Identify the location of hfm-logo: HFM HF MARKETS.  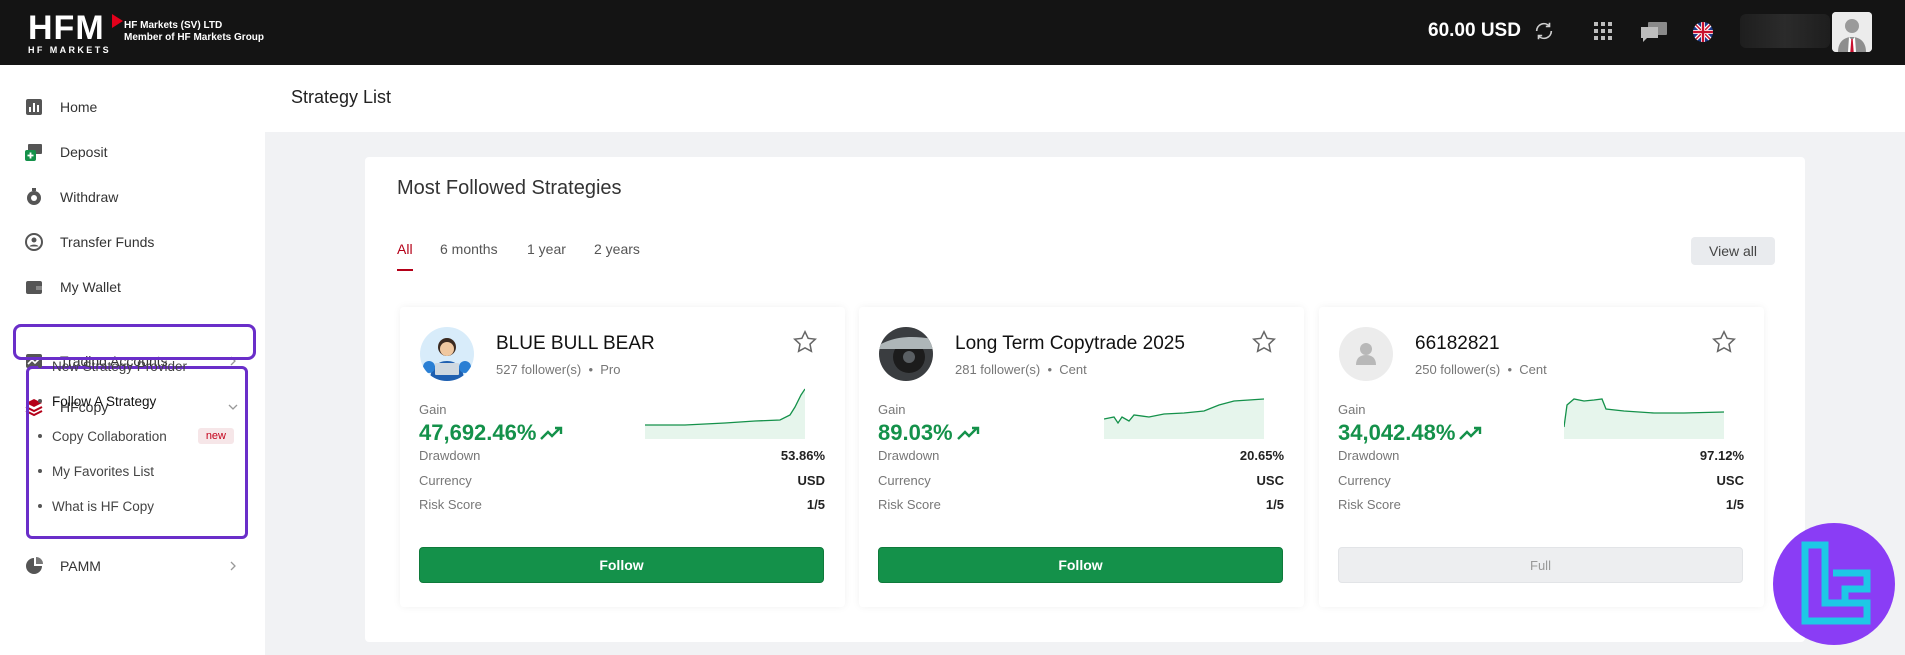
(75, 32).